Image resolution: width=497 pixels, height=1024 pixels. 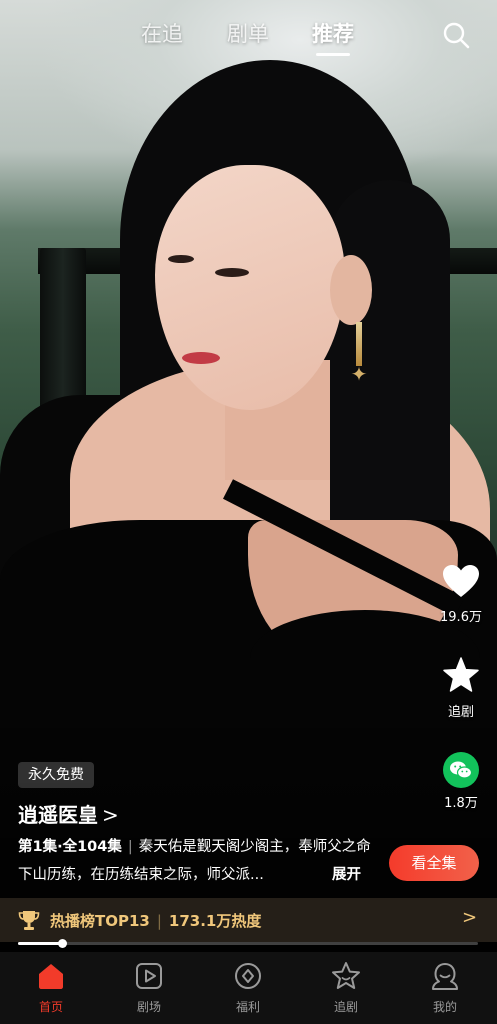 I want to click on playback-progress-bar, so click(x=248, y=943).